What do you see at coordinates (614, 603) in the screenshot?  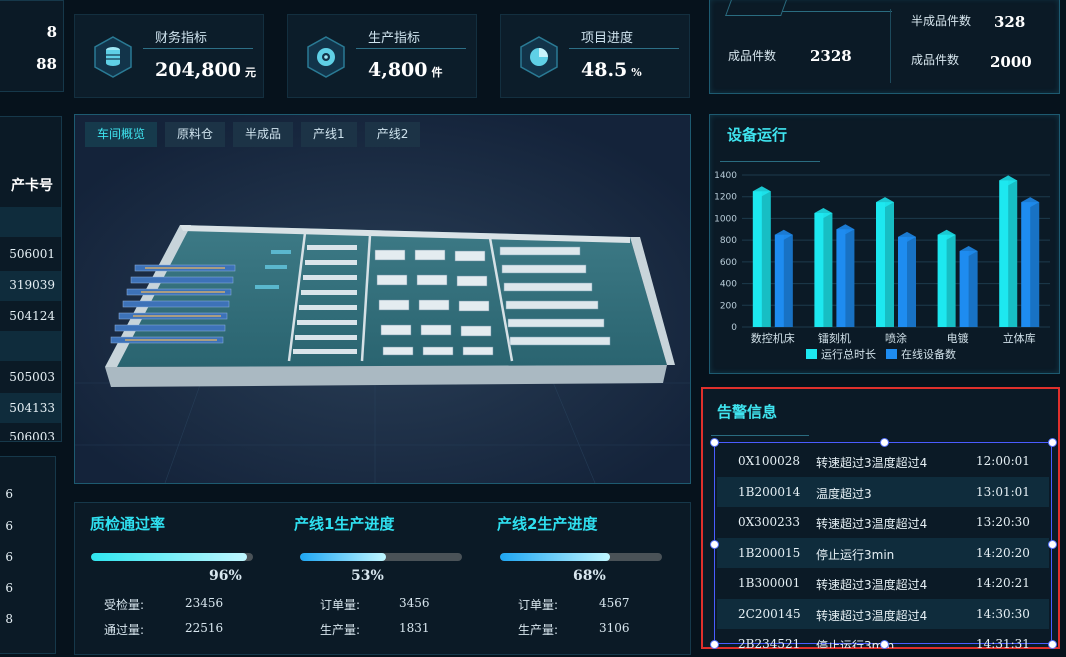 I see `line2-order-value: 4567` at bounding box center [614, 603].